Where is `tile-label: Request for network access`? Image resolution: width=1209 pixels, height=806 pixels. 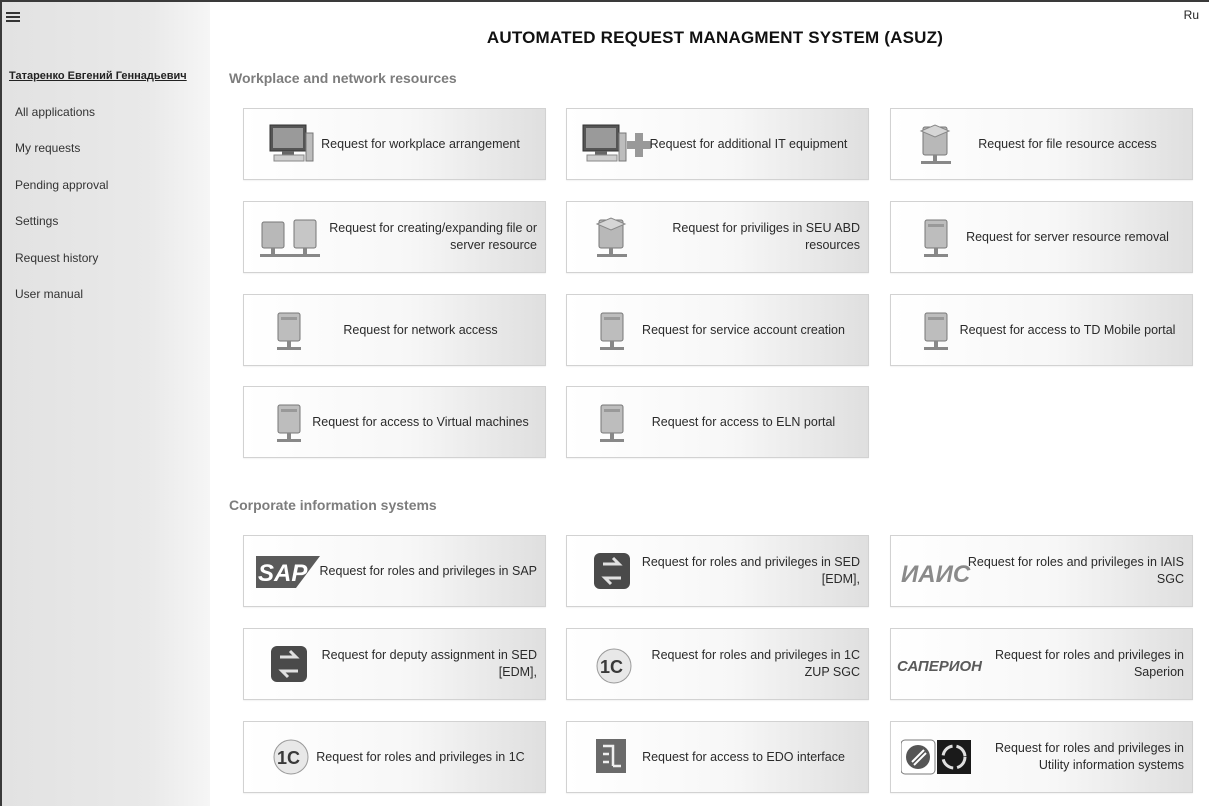
tile-label: Request for network access is located at coordinates (420, 329).